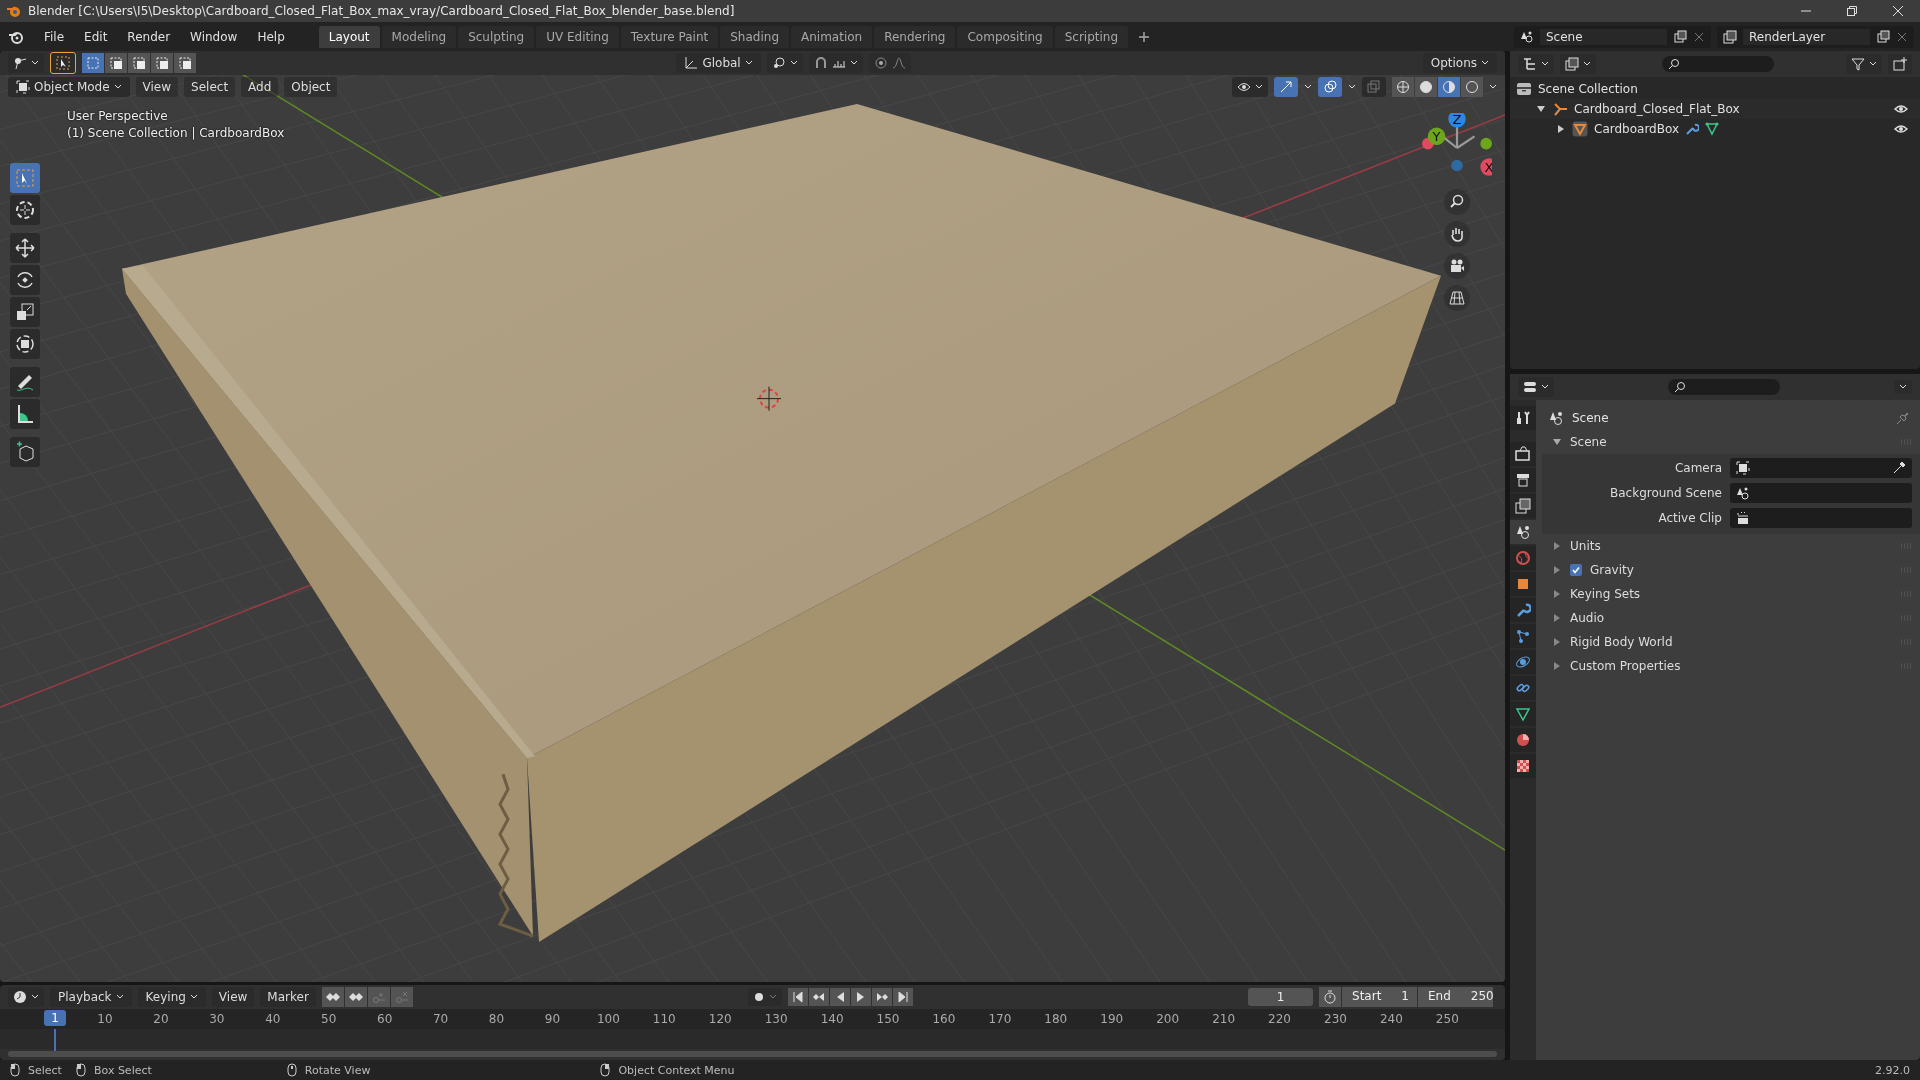 The width and height of the screenshot is (1920, 1080). I want to click on panel-header: Scene, so click(1731, 442).